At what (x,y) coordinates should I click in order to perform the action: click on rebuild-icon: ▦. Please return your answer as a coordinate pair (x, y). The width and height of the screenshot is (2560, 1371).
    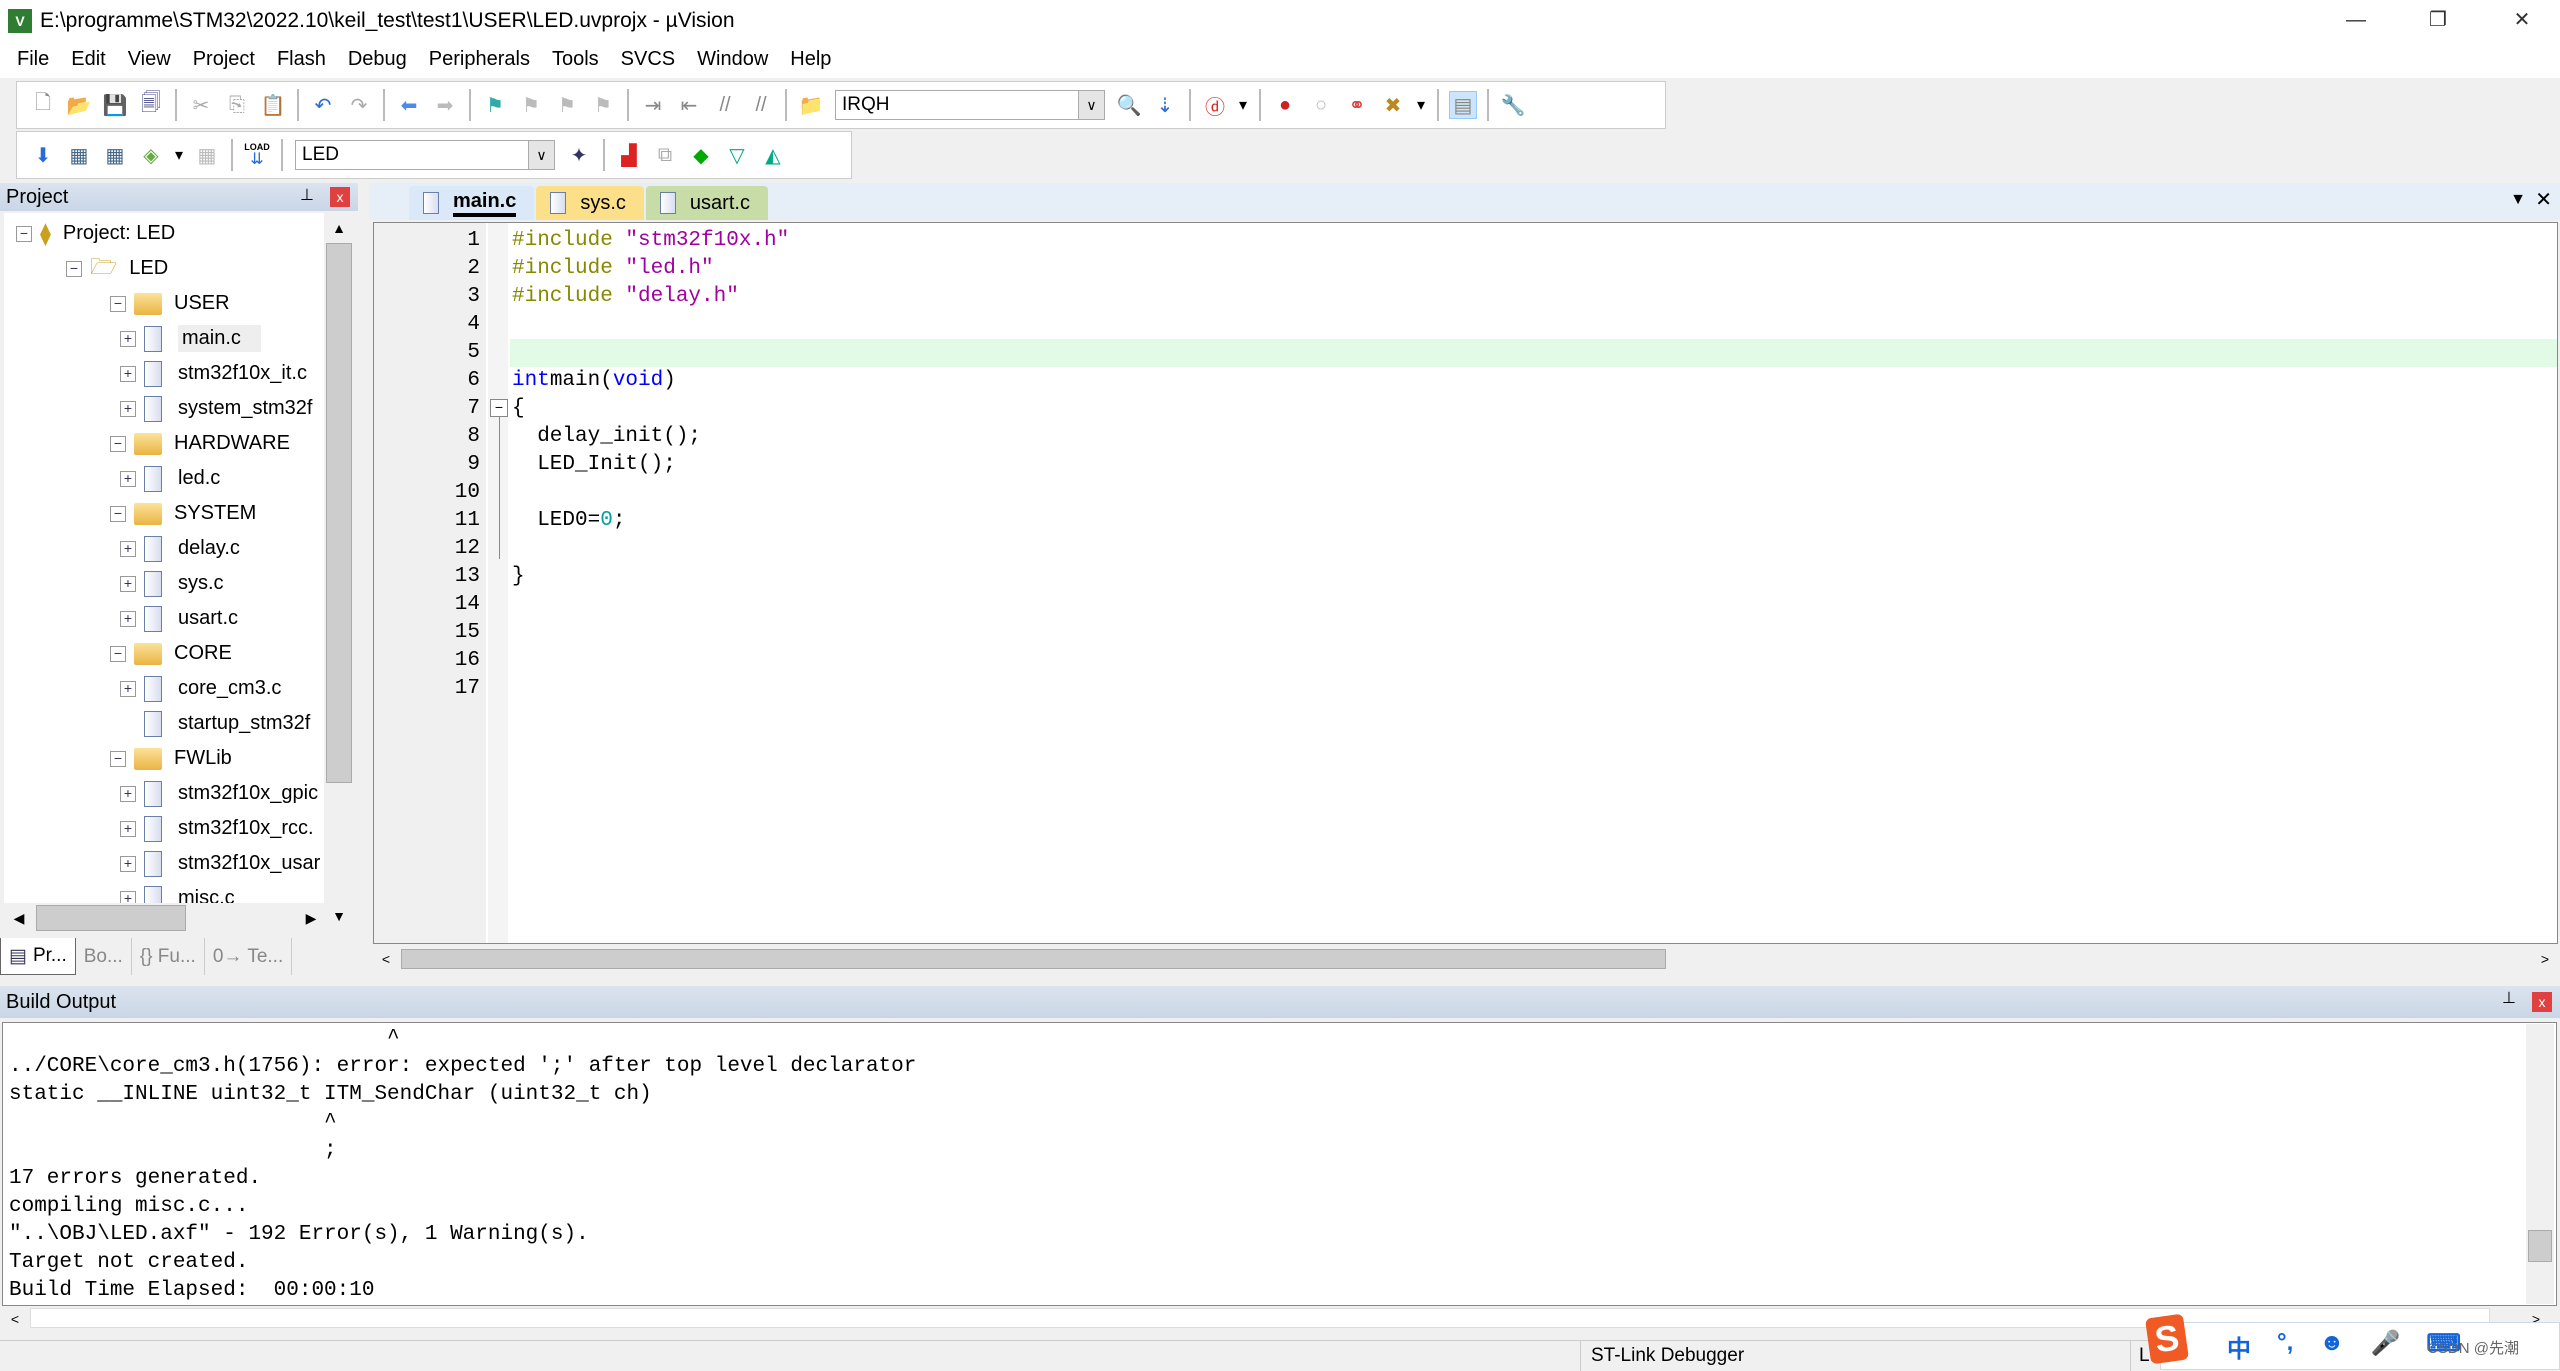
    Looking at the image, I should click on (115, 155).